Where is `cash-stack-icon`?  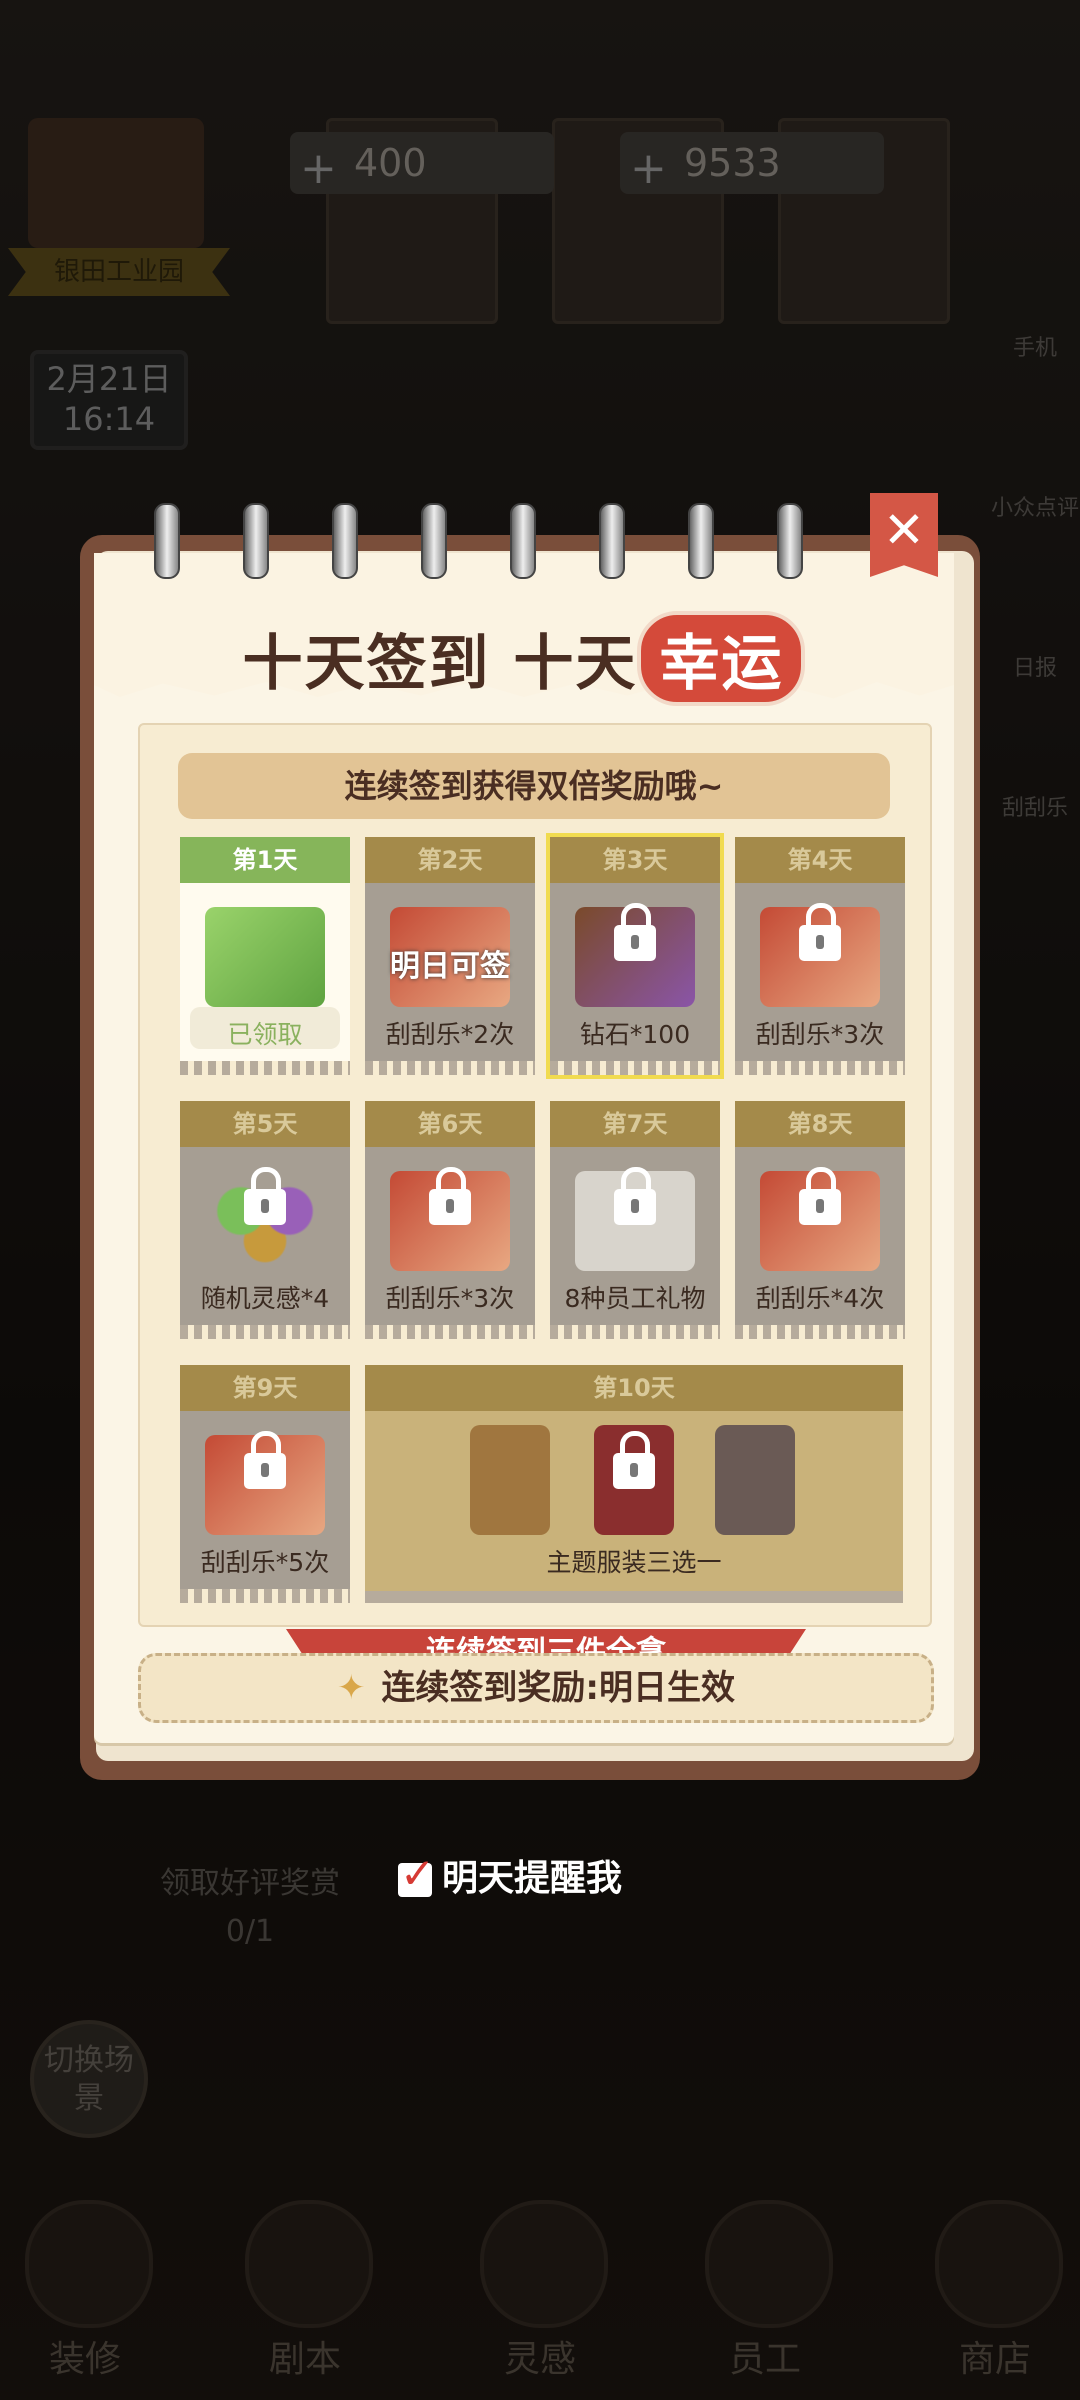 cash-stack-icon is located at coordinates (265, 957).